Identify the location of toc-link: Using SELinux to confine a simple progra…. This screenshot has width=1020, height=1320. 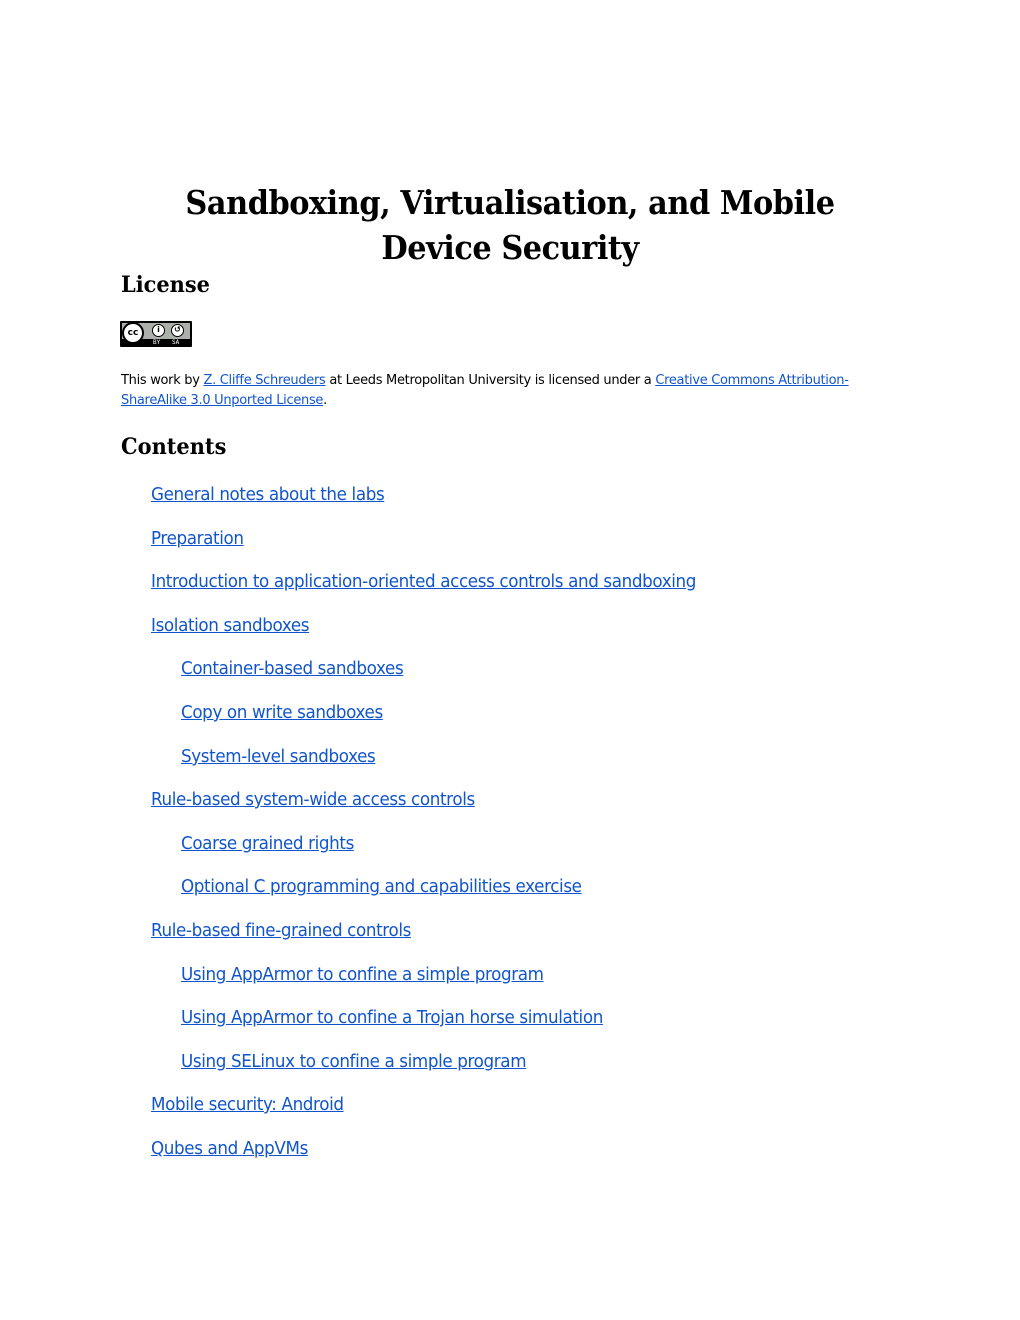
(354, 1062).